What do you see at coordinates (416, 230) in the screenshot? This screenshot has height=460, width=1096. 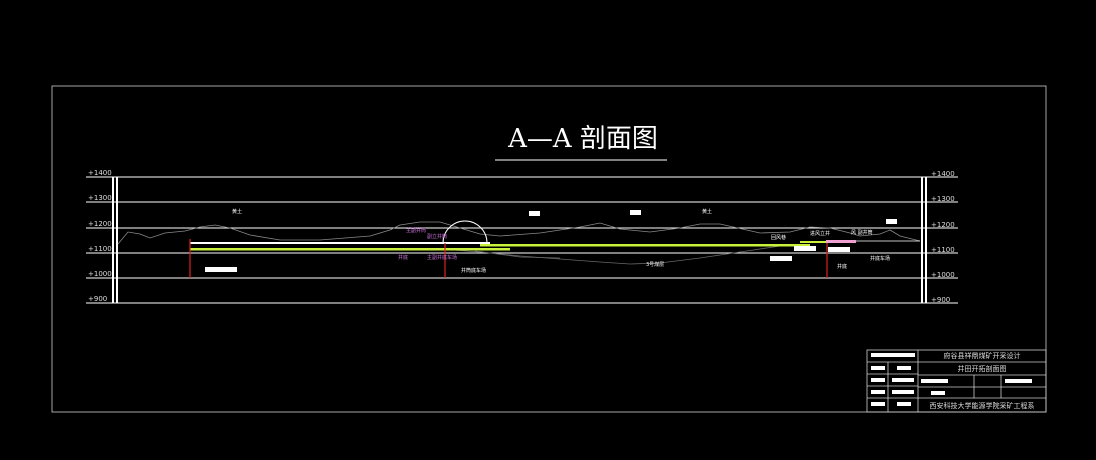 I see `label-main-shaft-top: 主副井筒` at bounding box center [416, 230].